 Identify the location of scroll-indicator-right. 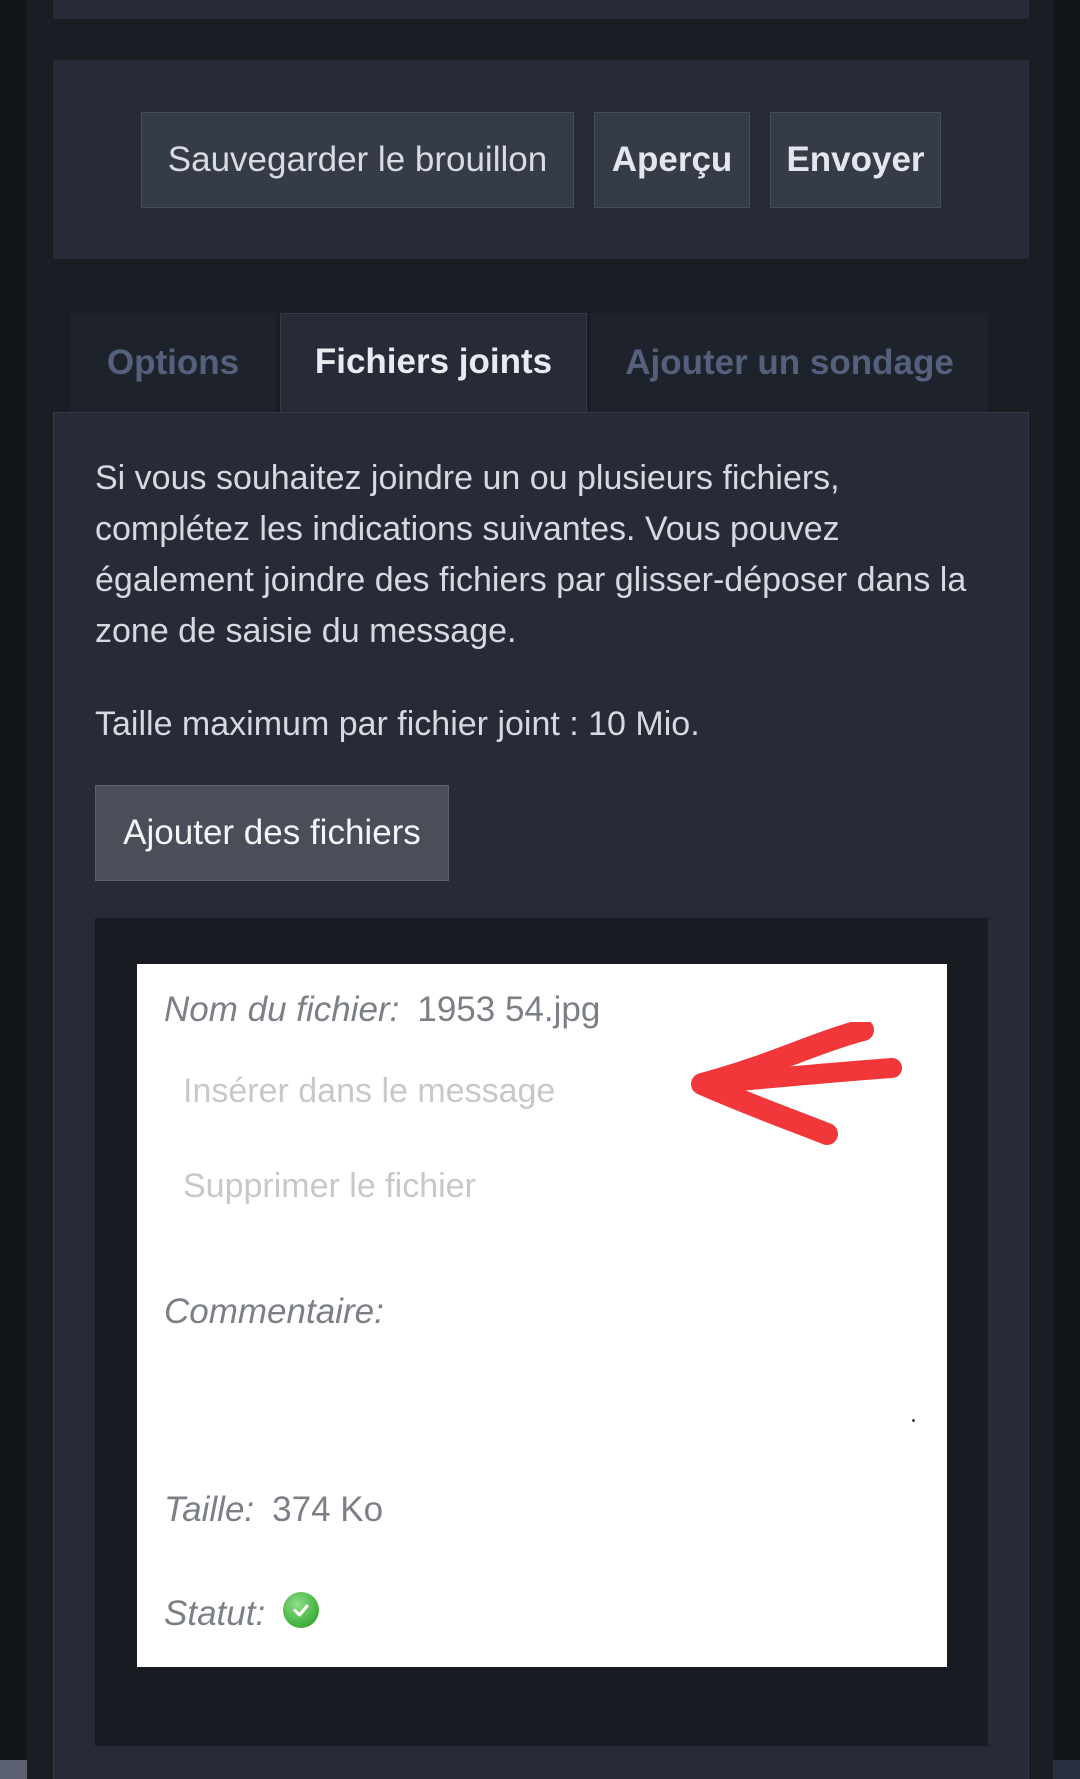
(1066, 1769).